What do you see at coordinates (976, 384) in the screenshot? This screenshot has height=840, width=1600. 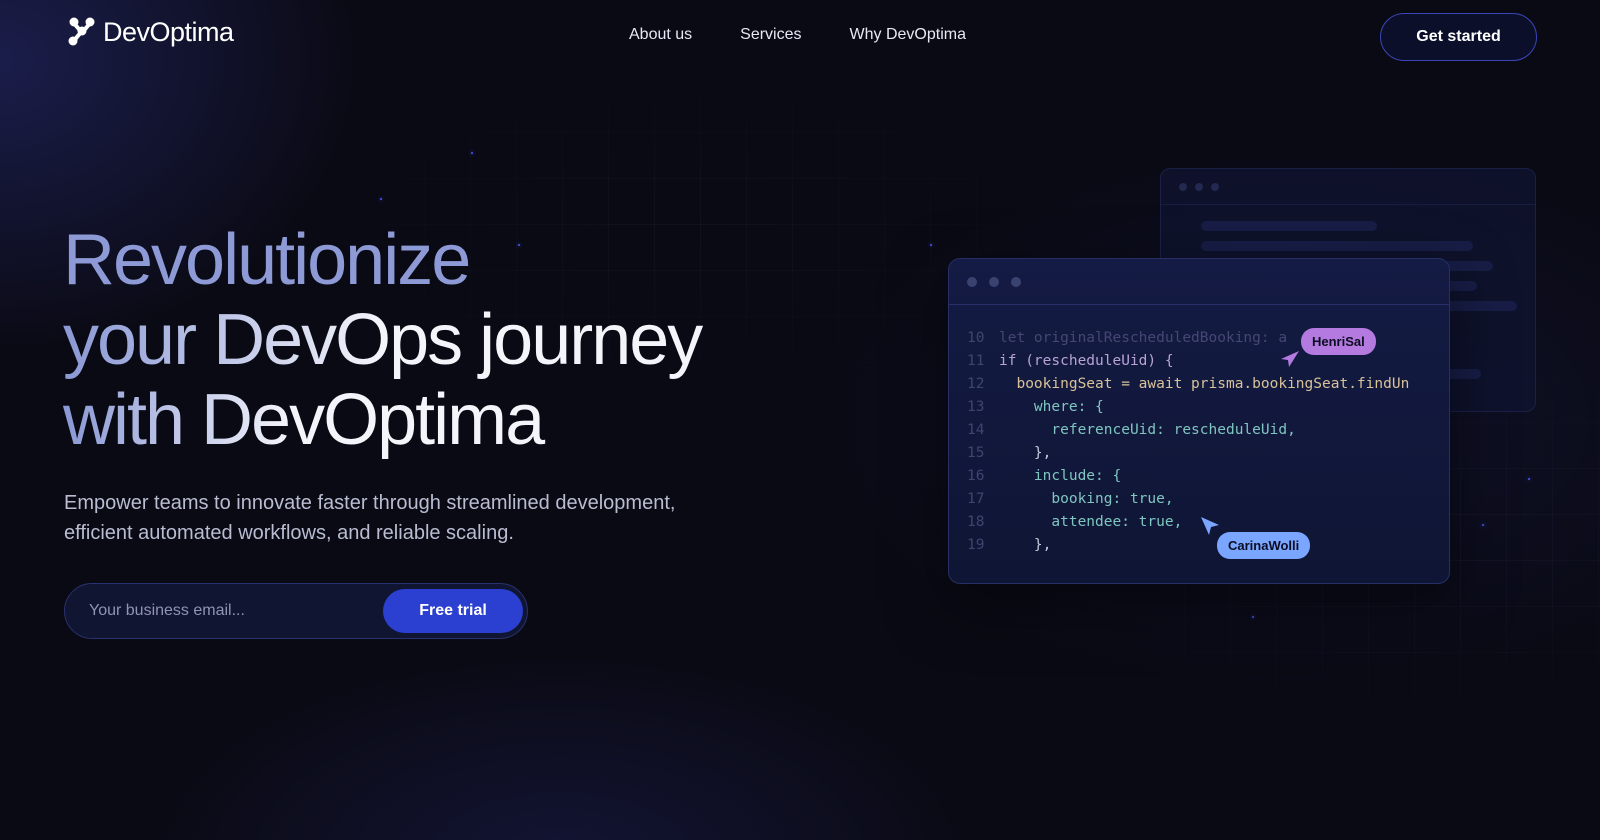 I see `line-number: 12` at bounding box center [976, 384].